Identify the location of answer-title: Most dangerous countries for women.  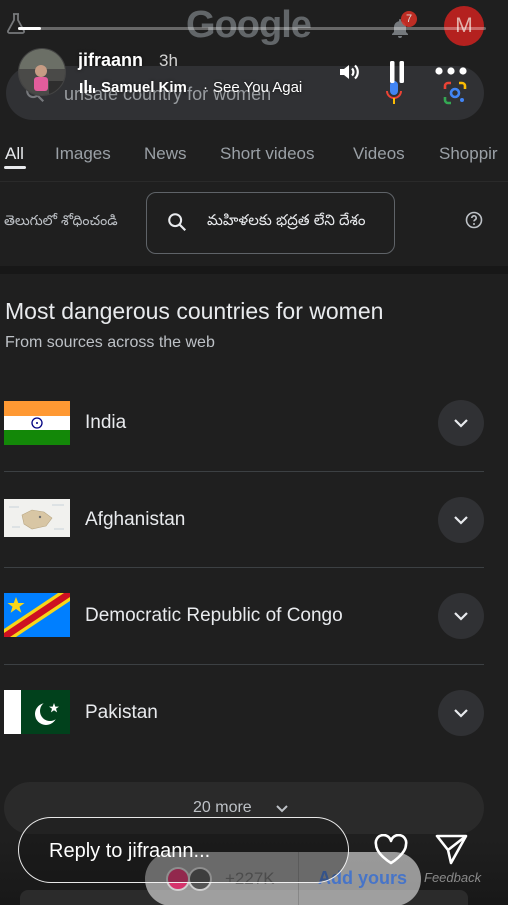
(194, 311).